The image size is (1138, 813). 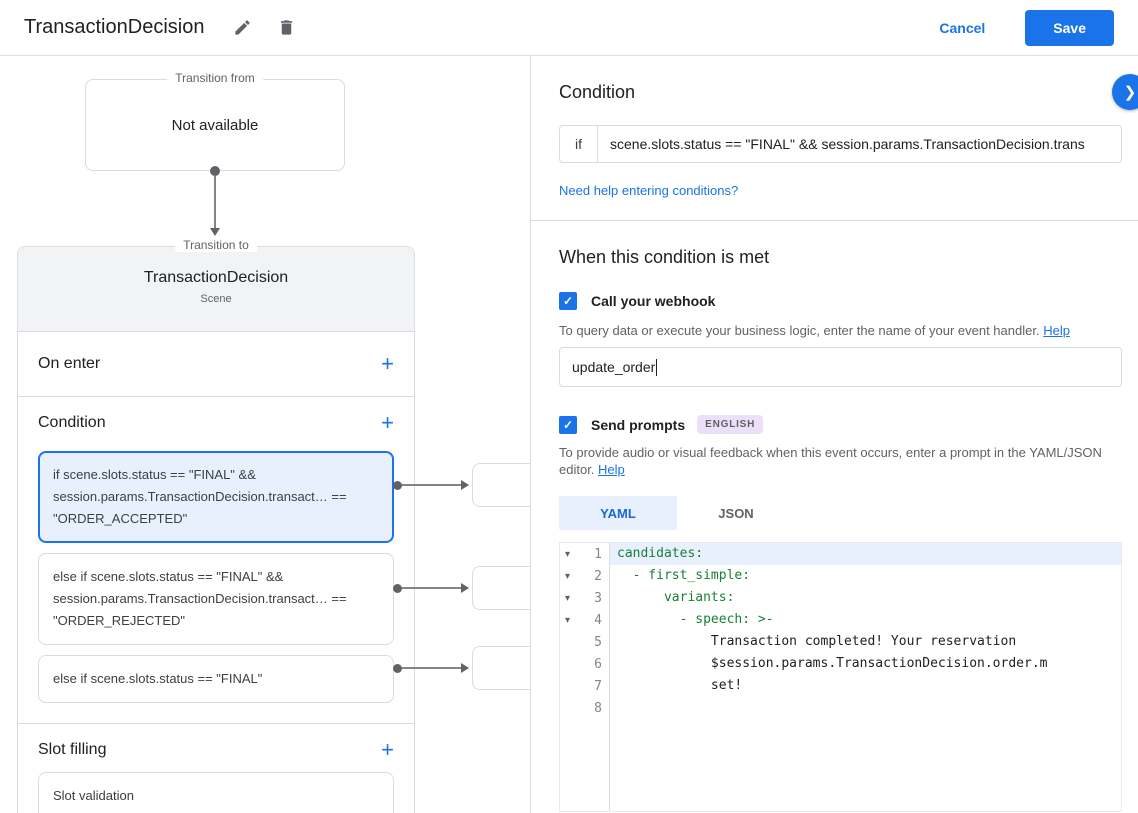 I want to click on slot-validation-item: Slot validation, so click(x=216, y=792).